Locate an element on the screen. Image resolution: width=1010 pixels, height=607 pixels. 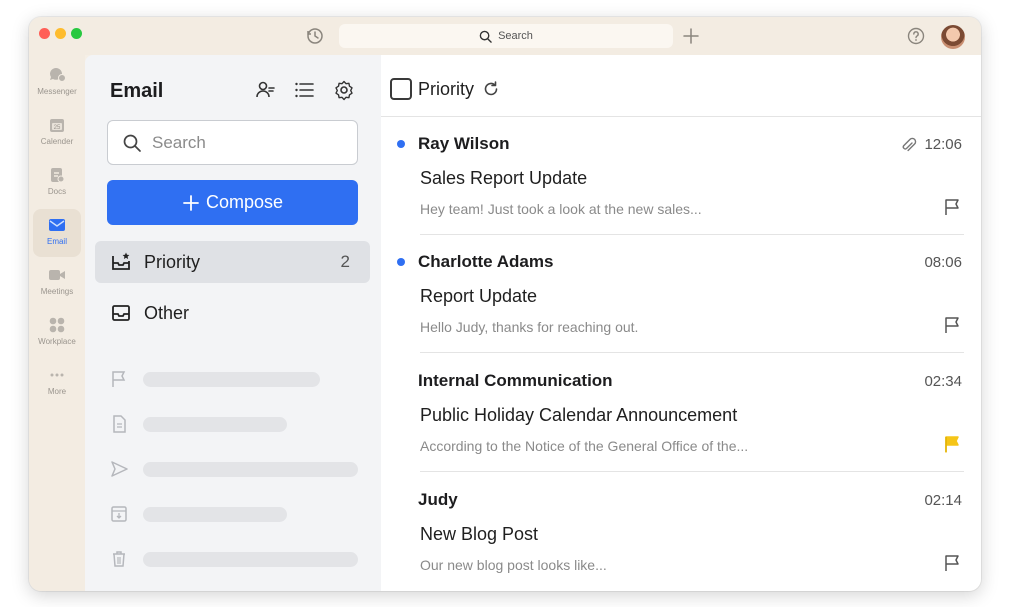
compose-label: Compose is located at coordinates (244, 202).